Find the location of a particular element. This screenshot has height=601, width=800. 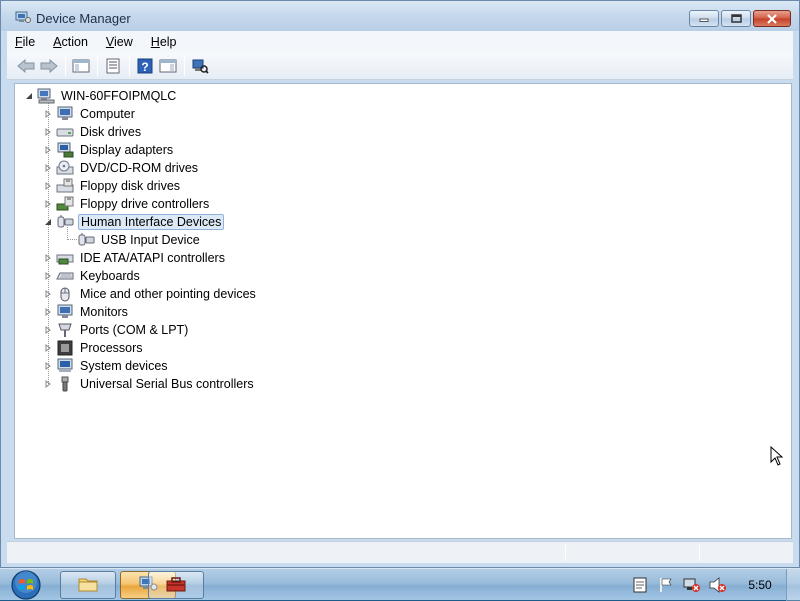

tree-item-processors: Processors is located at coordinates (94, 348).